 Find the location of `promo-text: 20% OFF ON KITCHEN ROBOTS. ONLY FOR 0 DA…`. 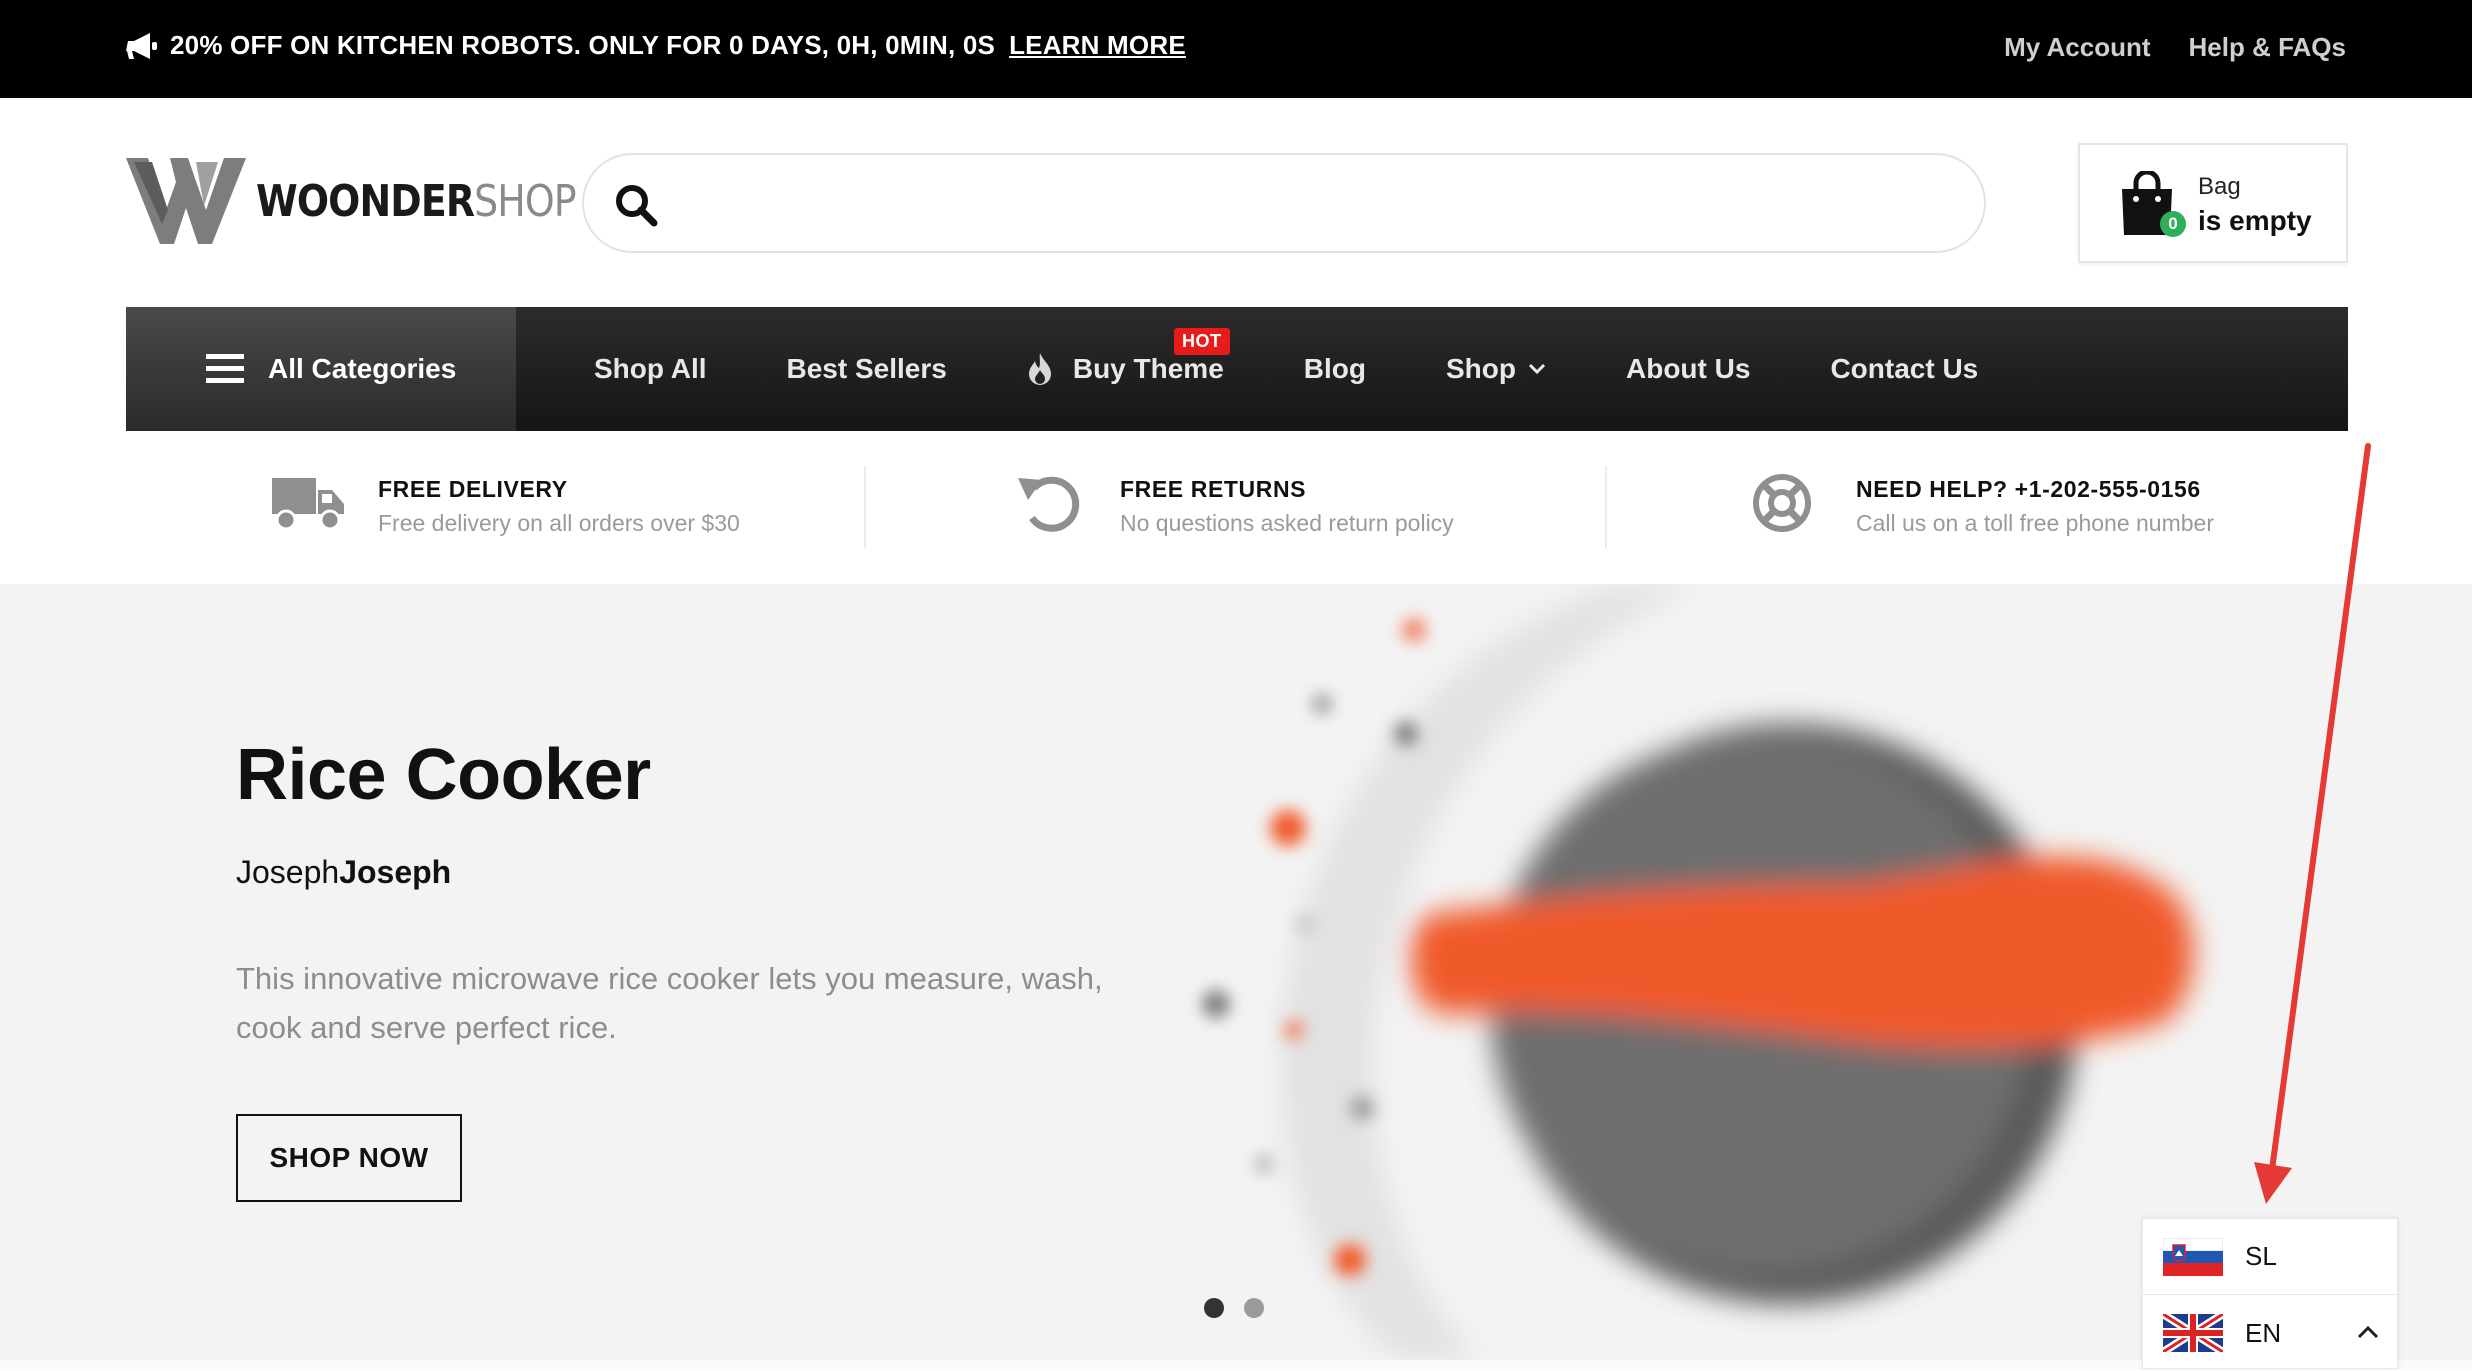

promo-text: 20% OFF ON KITCHEN ROBOTS. ONLY FOR 0 DA… is located at coordinates (583, 45).